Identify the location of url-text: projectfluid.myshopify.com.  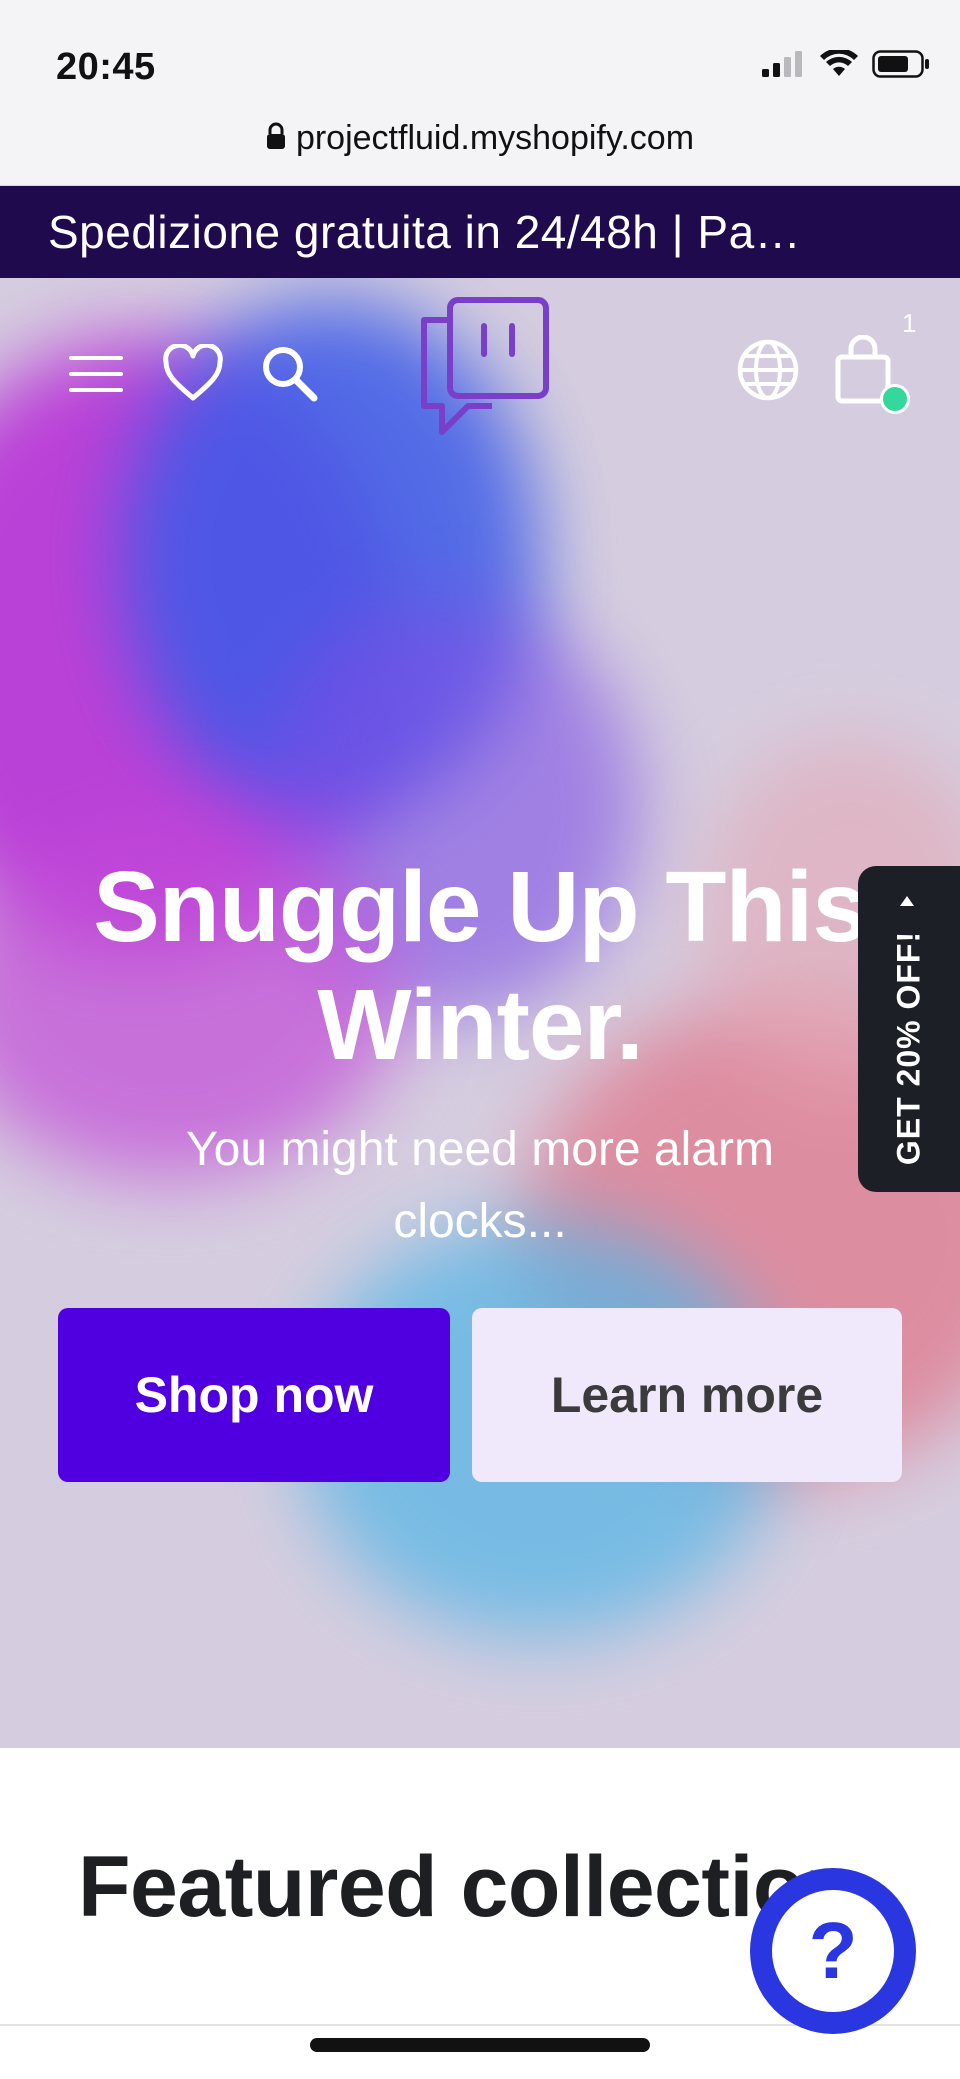
(495, 138).